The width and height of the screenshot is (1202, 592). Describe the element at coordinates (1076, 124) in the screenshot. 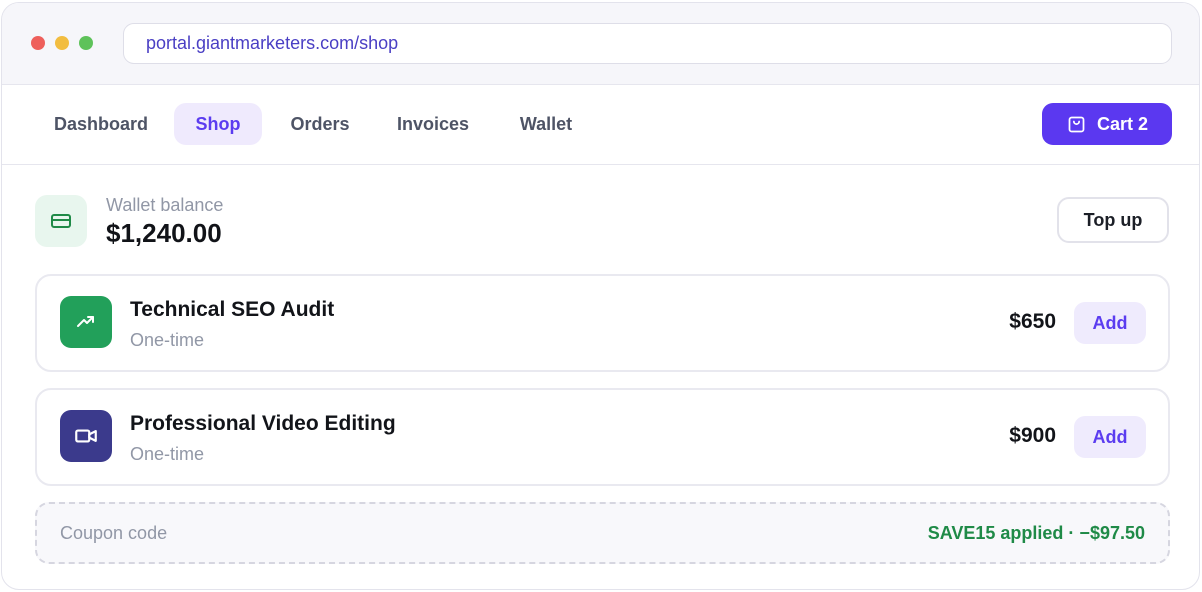

I see `shopping-bag-icon` at that location.